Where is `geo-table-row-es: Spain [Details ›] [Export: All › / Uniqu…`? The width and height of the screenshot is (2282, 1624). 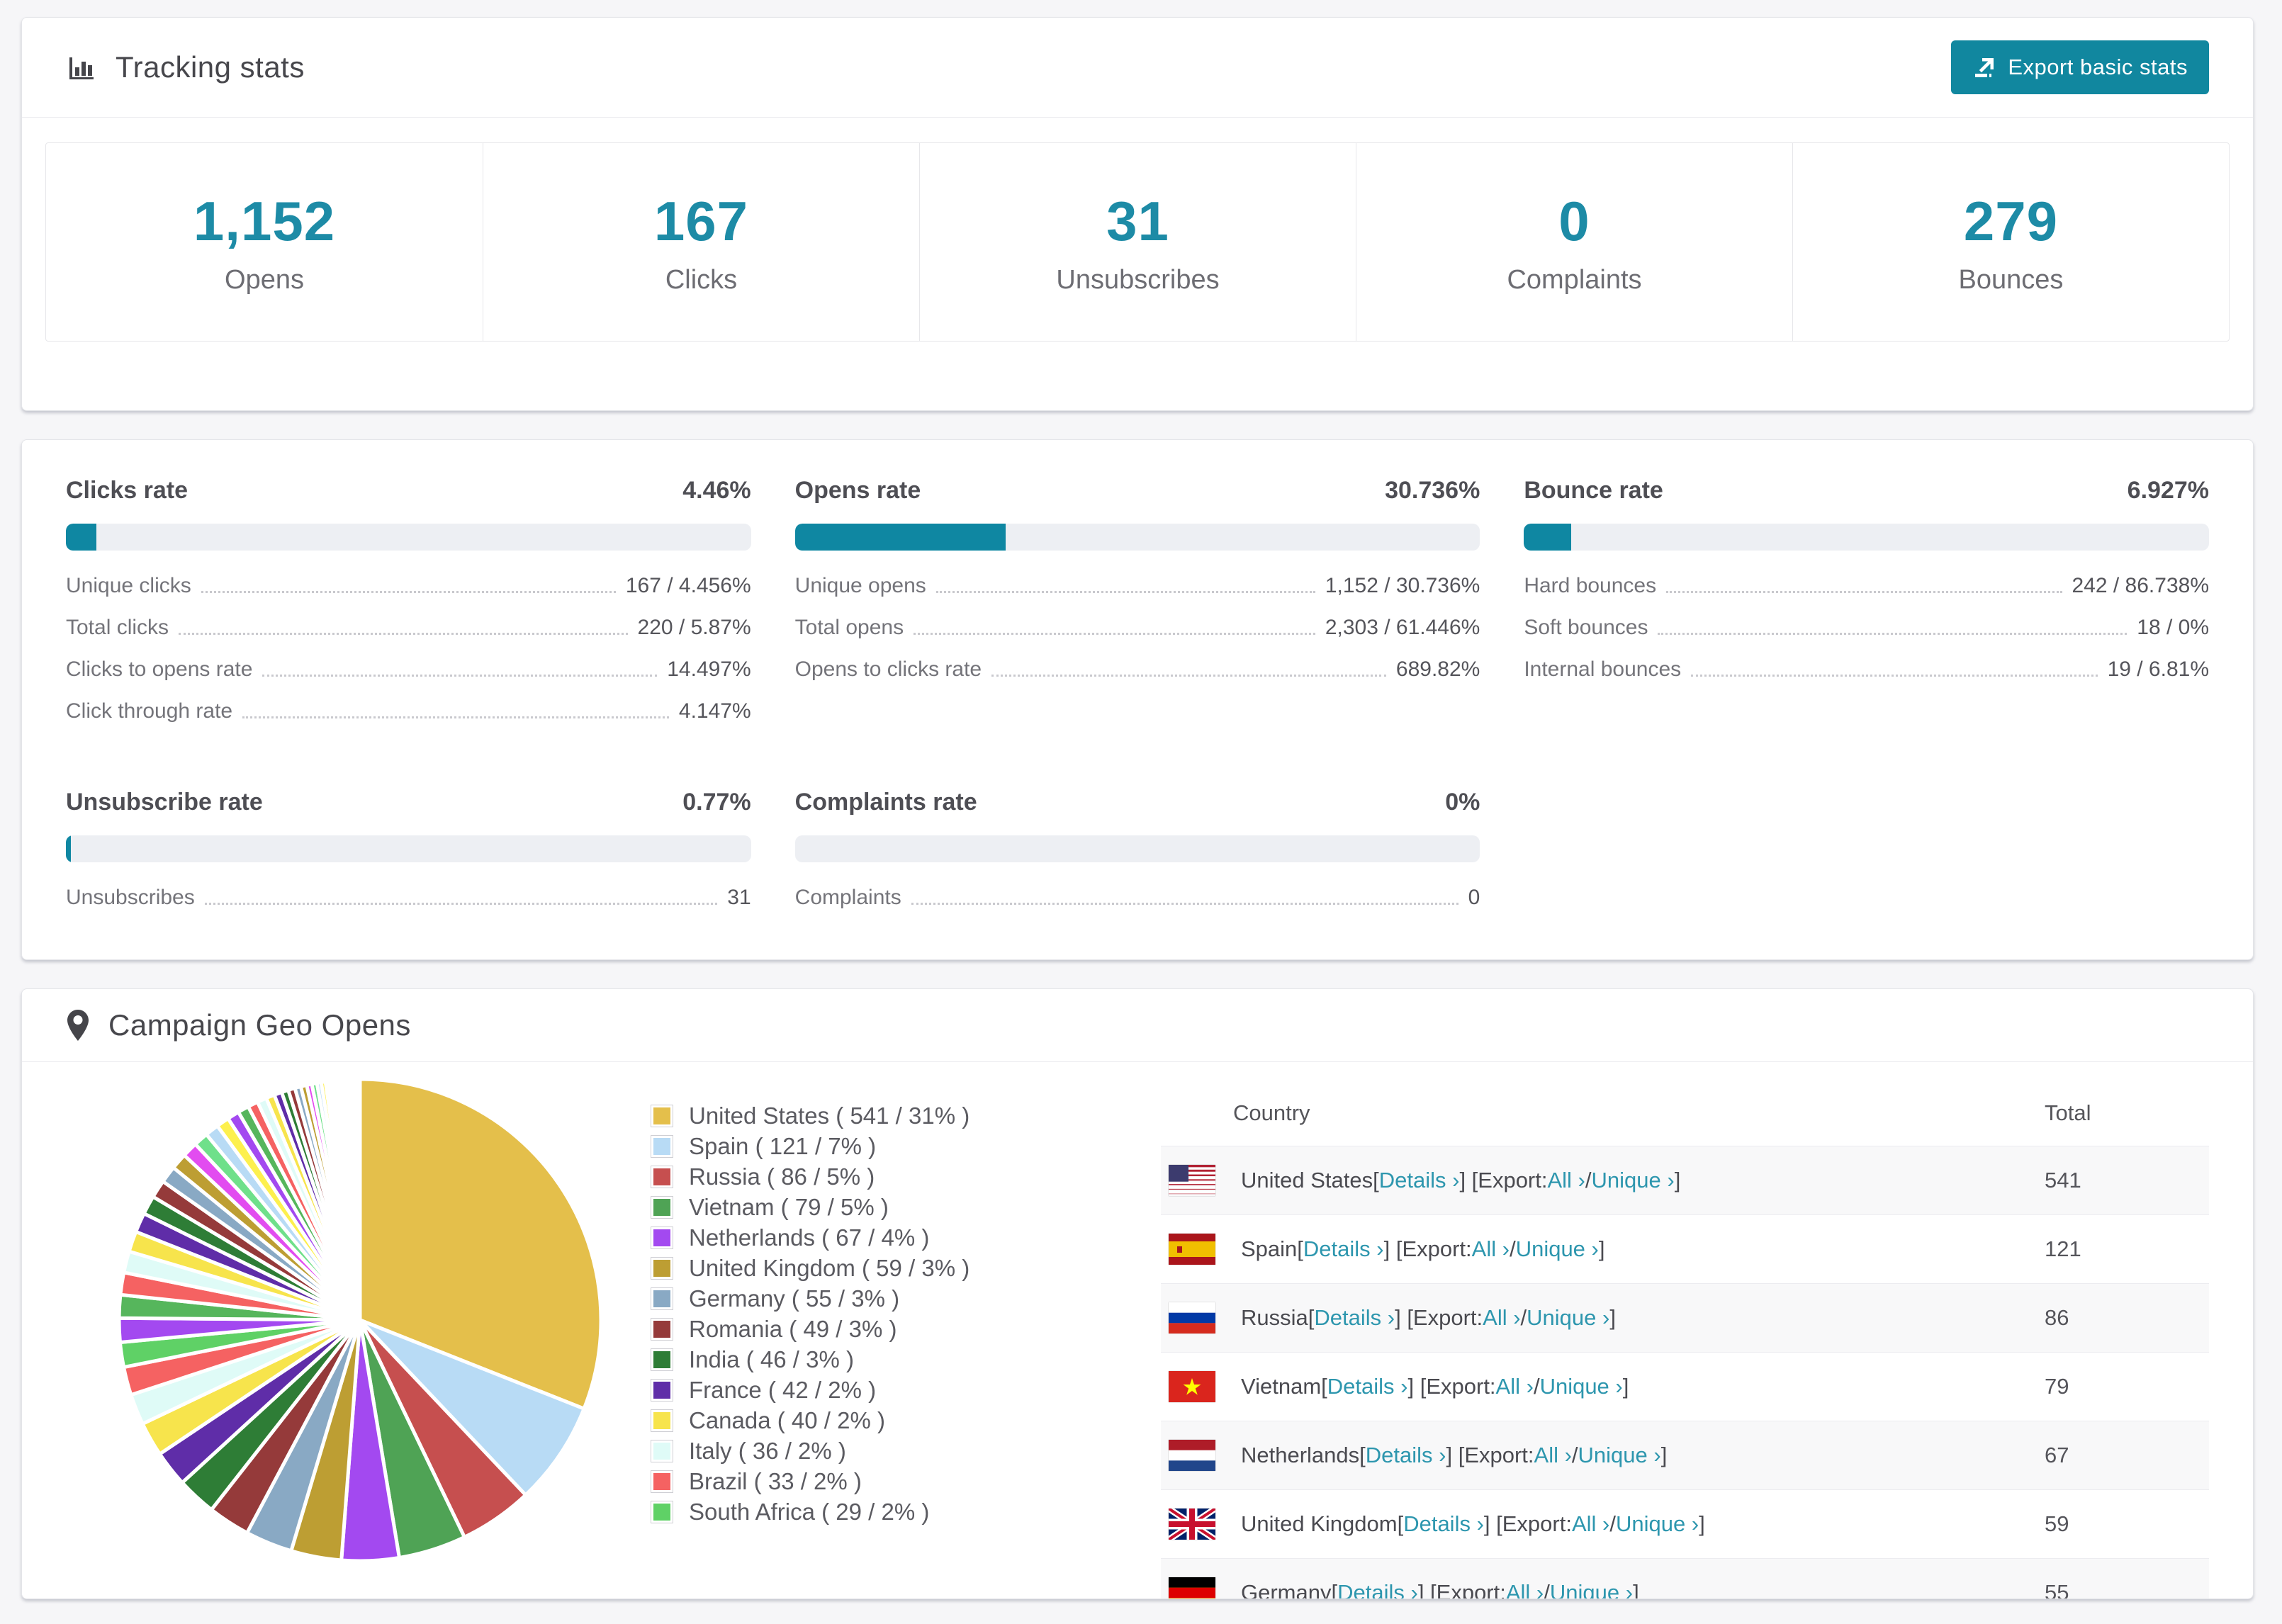 geo-table-row-es: Spain [Details ›] [Export: All › / Uniqu… is located at coordinates (1685, 1248).